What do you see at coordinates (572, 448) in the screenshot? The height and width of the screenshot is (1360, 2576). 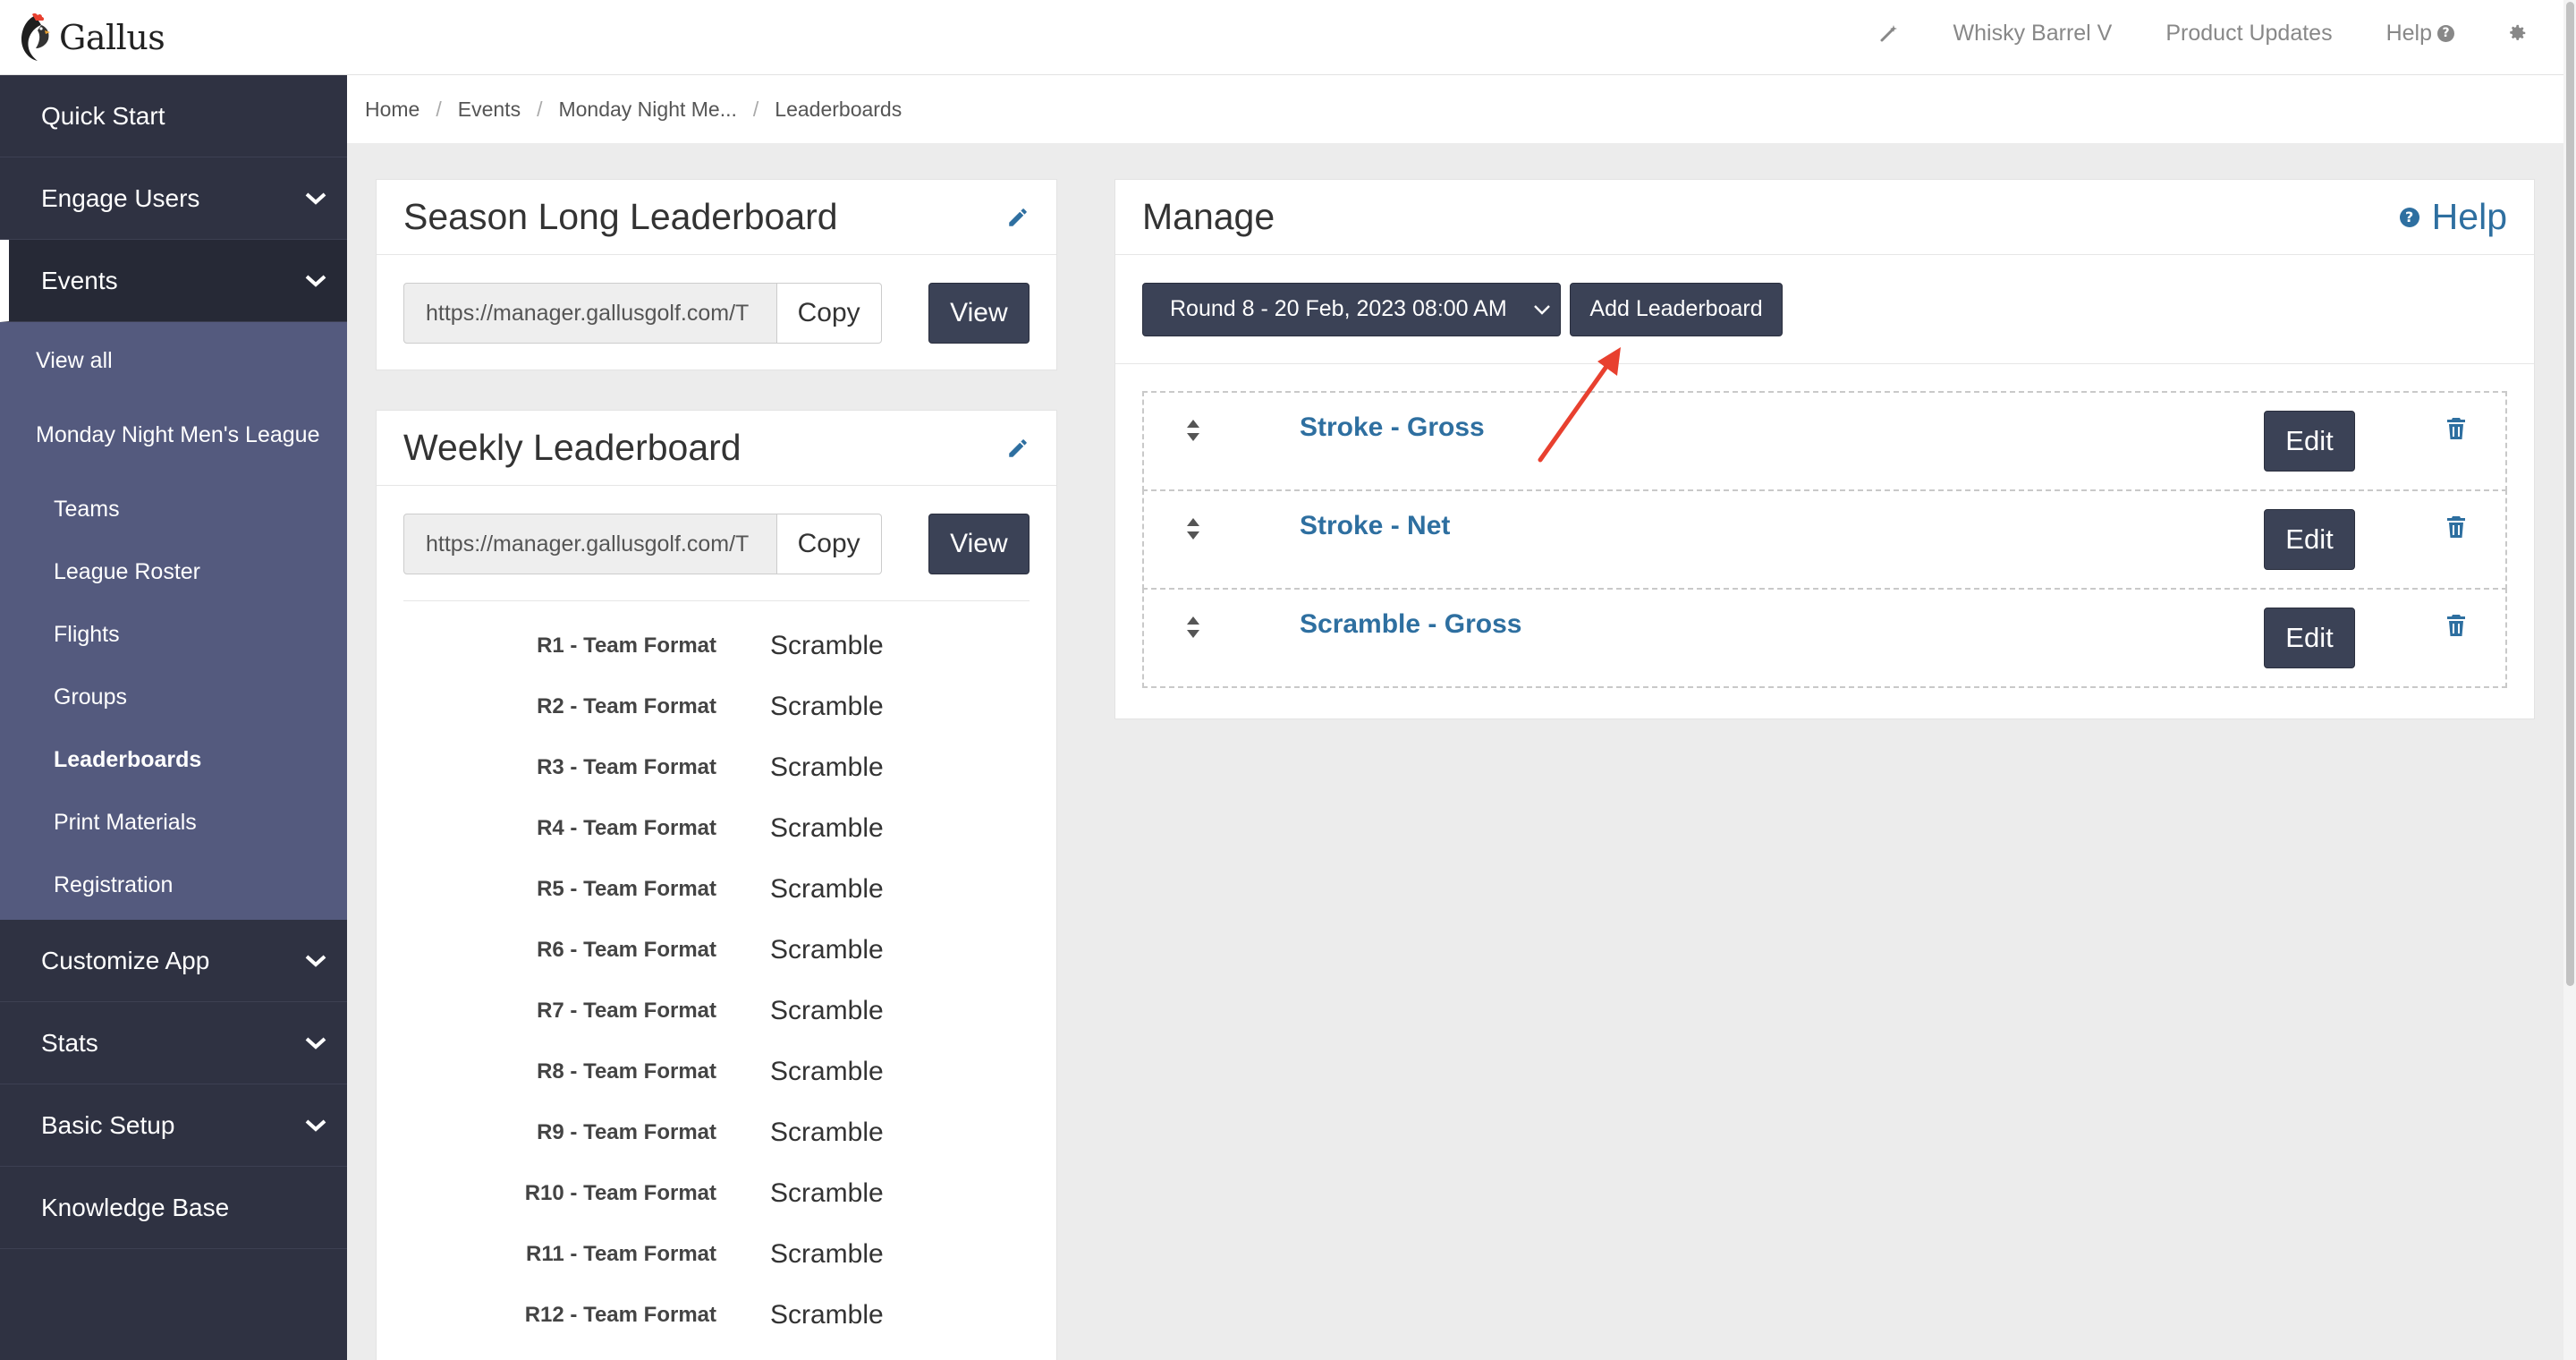 I see `card-title: Weekly Leaderboard` at bounding box center [572, 448].